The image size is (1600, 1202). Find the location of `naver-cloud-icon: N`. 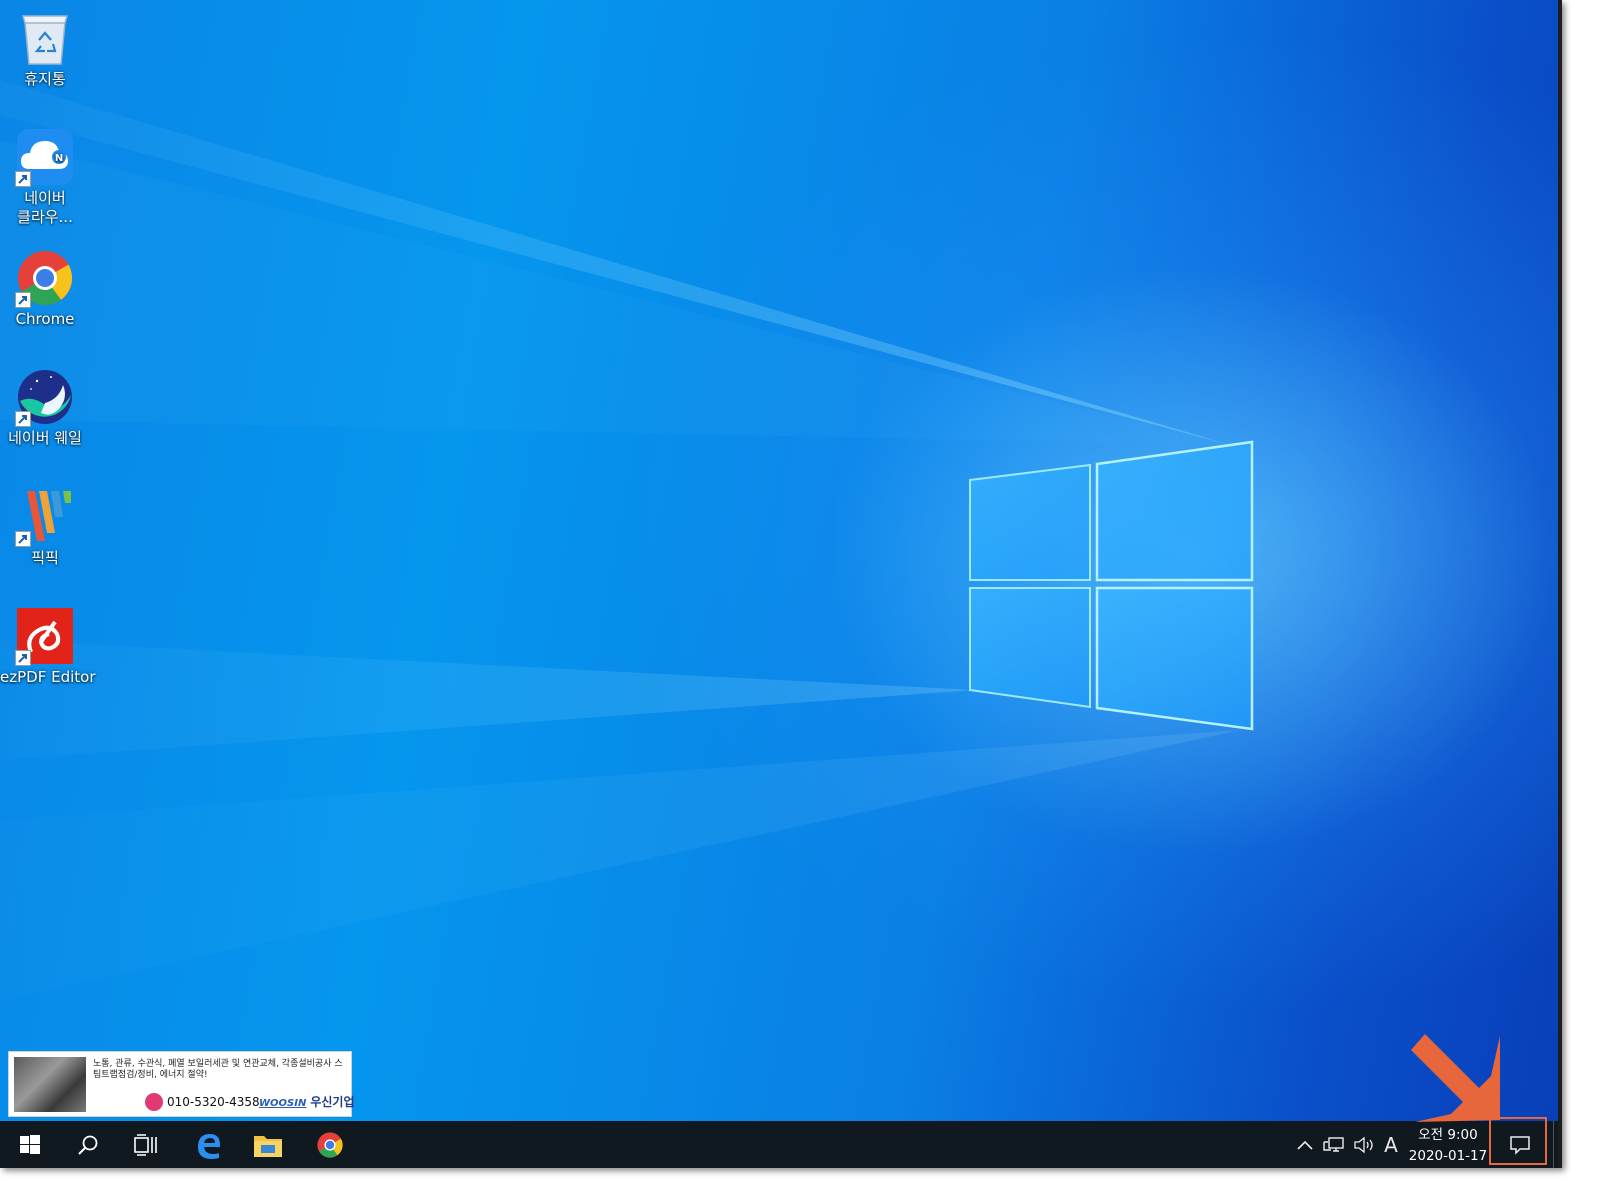

naver-cloud-icon: N is located at coordinates (45, 157).